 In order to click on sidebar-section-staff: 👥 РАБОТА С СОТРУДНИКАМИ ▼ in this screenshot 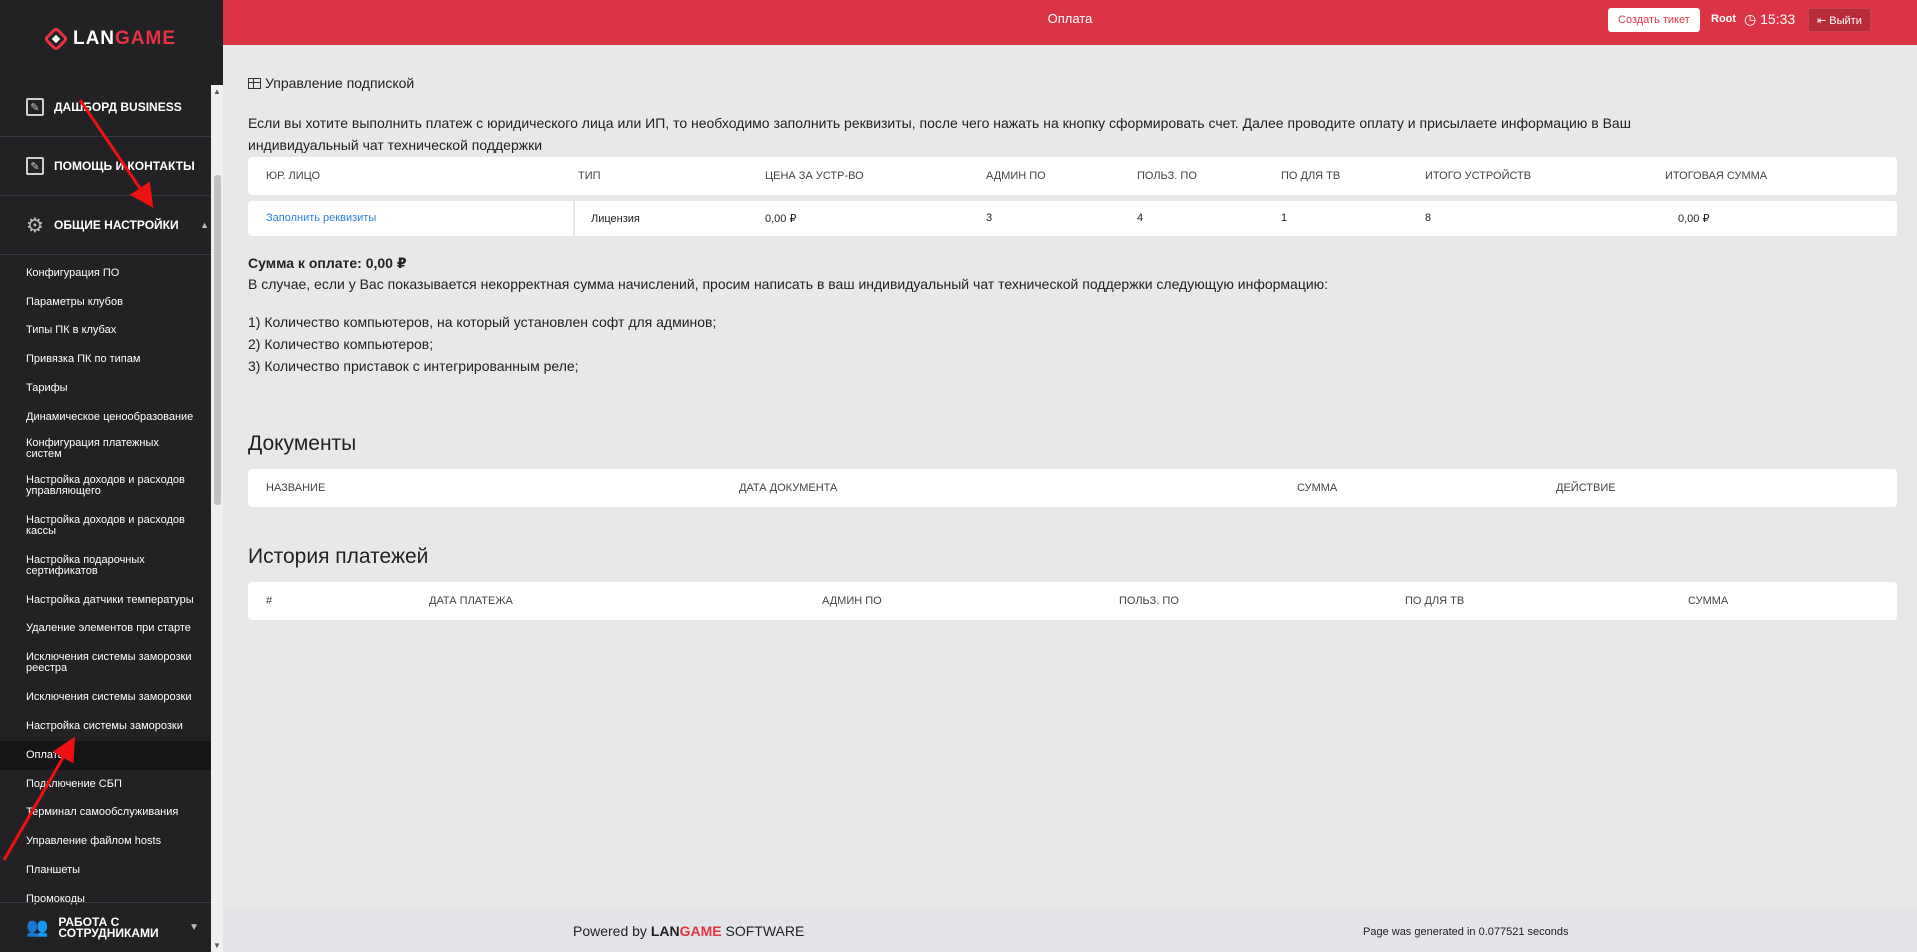, I will do `click(105, 927)`.